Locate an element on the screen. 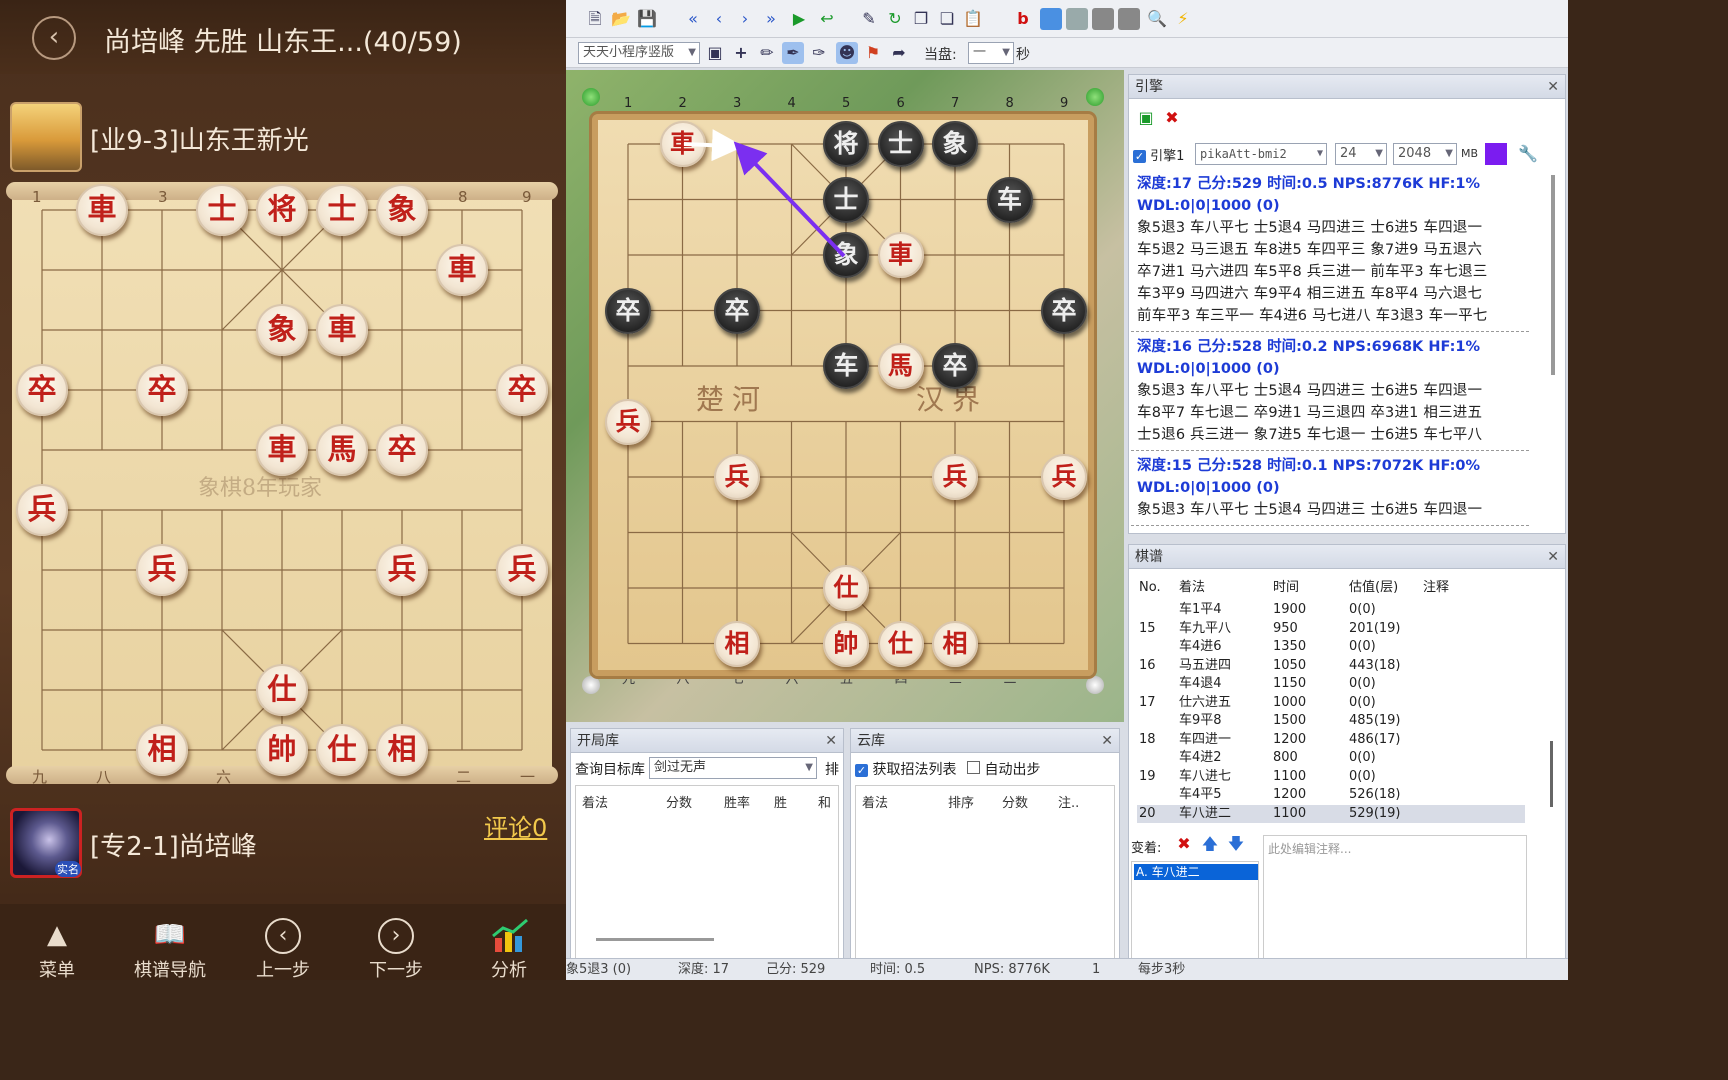 Image resolution: width=1728 pixels, height=1080 pixels. threads-select: 24 ▼ is located at coordinates (1361, 154).